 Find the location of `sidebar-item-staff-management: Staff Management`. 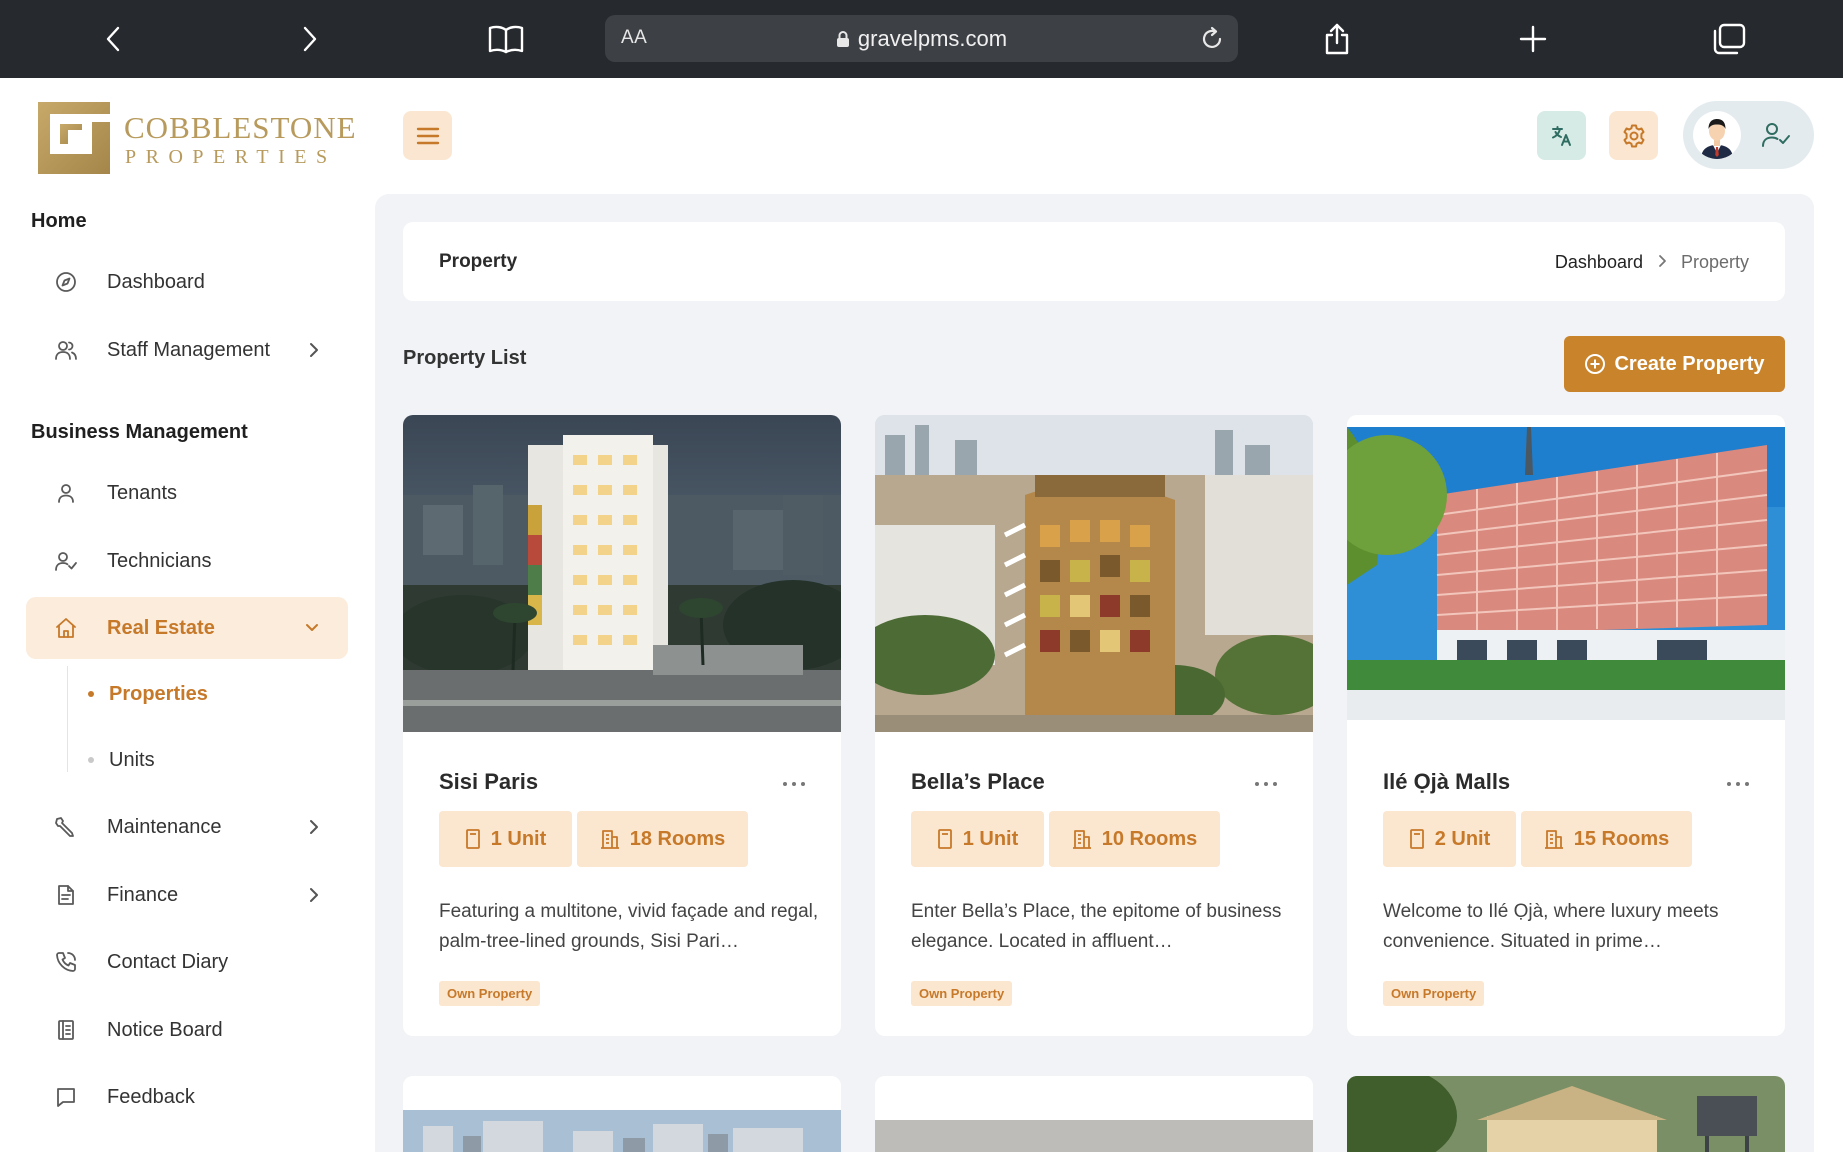

sidebar-item-staff-management: Staff Management is located at coordinates (187, 350).